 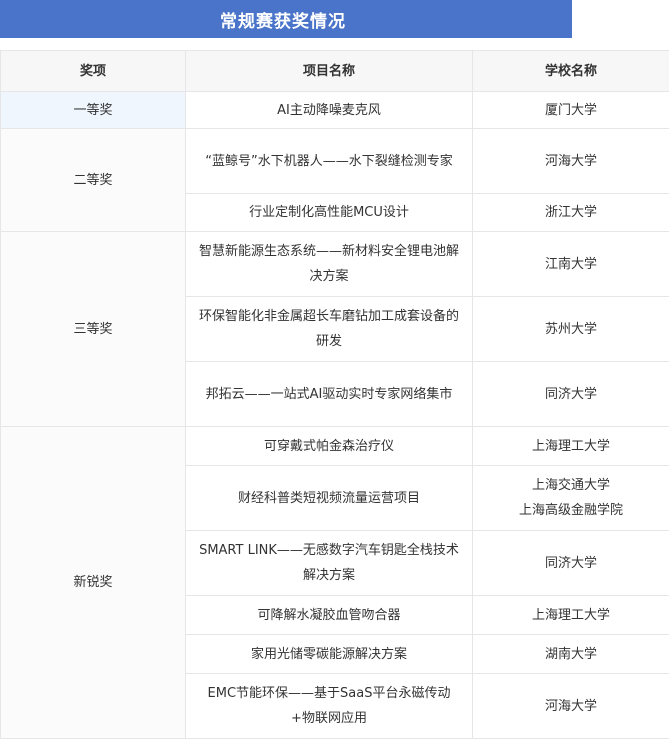 What do you see at coordinates (329, 264) in the screenshot?
I see `project-cell: 智慧新能源生态系统——新材料安全锂电池解决方案` at bounding box center [329, 264].